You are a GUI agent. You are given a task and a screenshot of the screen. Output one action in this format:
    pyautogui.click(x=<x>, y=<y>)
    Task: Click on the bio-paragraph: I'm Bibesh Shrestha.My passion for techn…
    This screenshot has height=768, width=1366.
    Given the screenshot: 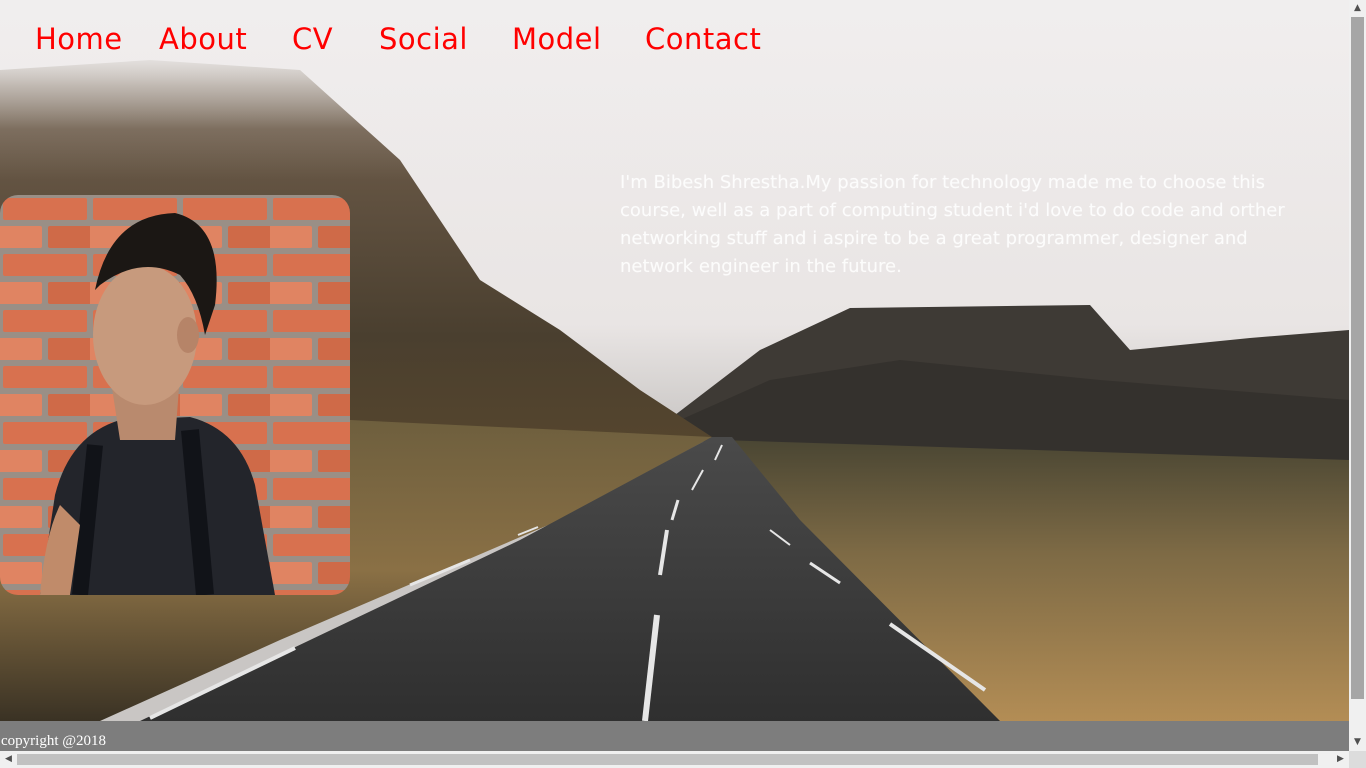 What is the action you would take?
    pyautogui.click(x=952, y=224)
    